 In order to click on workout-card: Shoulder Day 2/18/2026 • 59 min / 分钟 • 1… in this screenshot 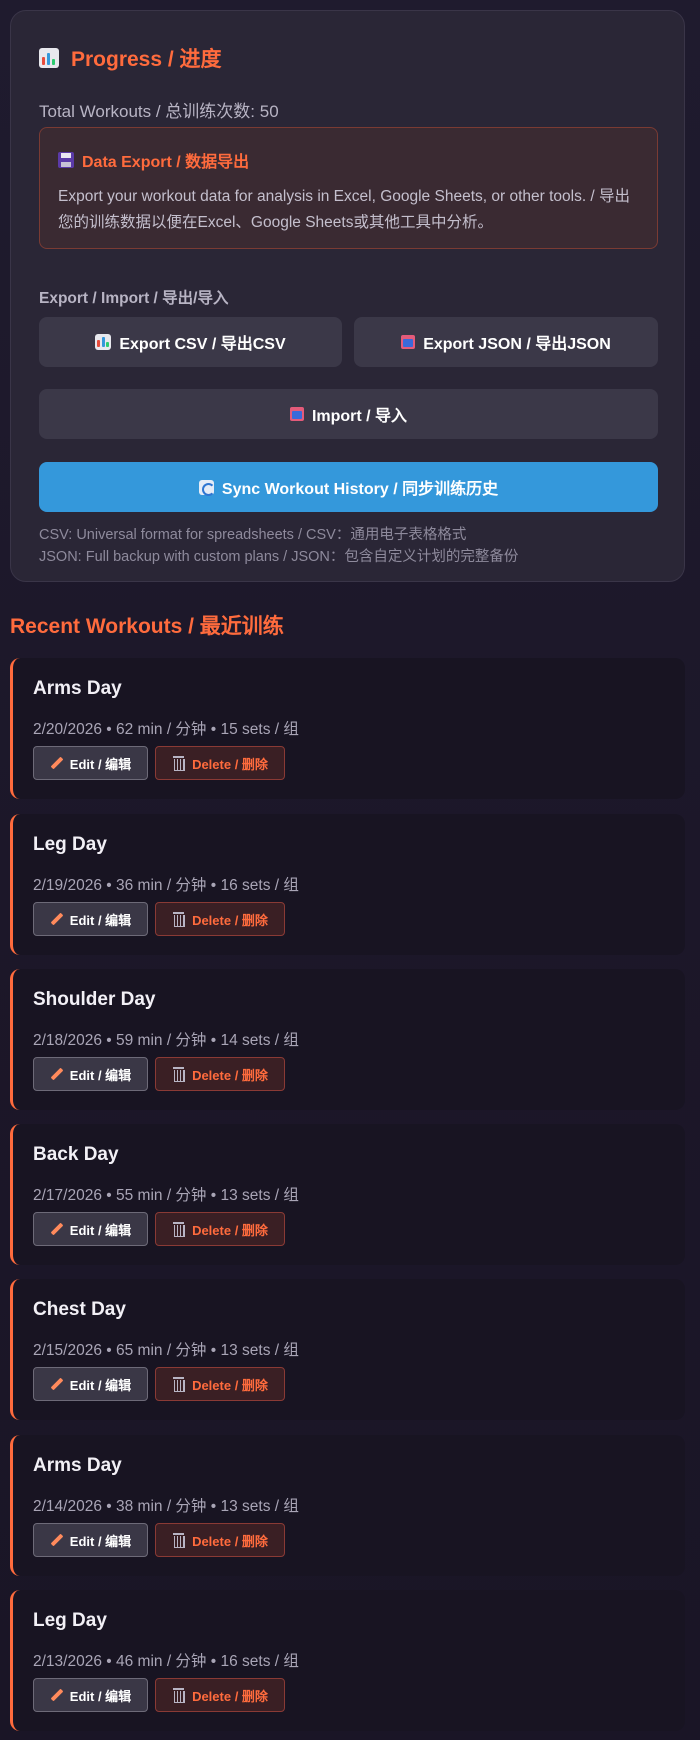, I will do `click(347, 1039)`.